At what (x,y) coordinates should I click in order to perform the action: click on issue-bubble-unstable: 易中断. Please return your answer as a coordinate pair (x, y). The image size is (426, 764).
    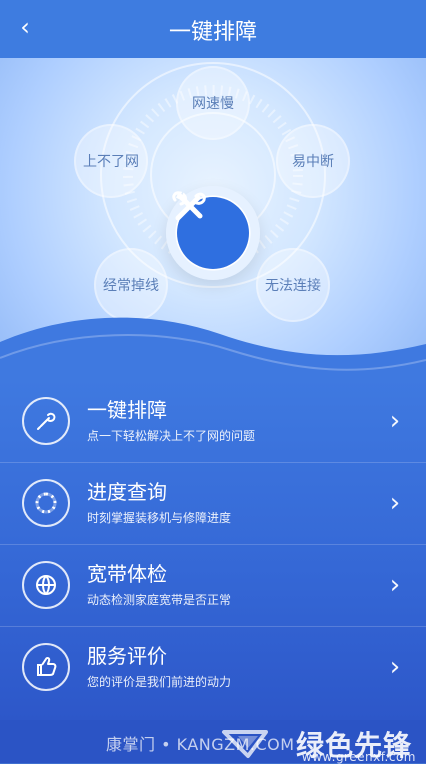
    Looking at the image, I should click on (313, 161).